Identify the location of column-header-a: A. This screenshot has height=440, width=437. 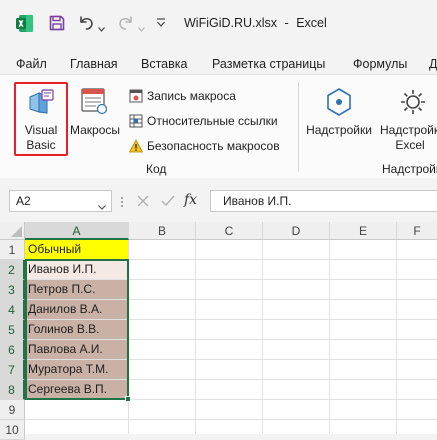
(77, 231).